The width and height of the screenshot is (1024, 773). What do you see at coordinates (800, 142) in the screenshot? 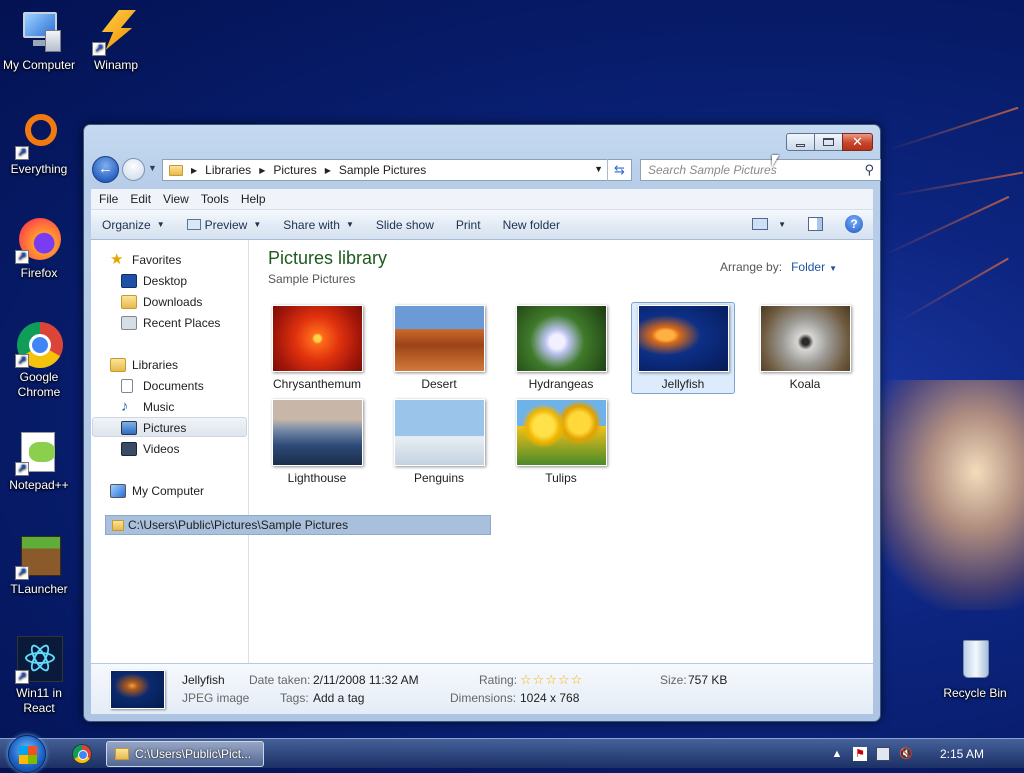
I see `minimize-button` at bounding box center [800, 142].